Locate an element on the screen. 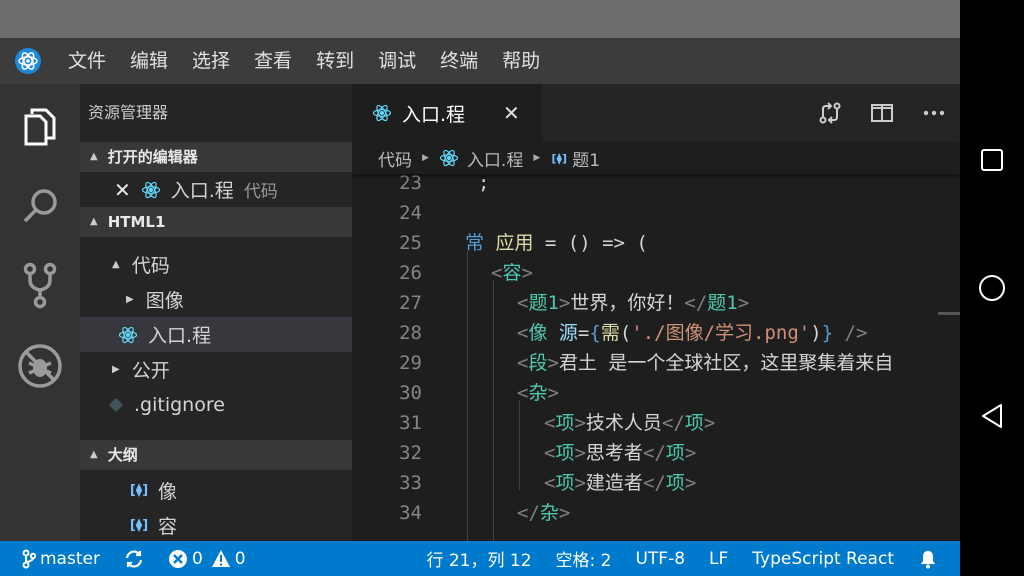  menu-bar: 文件 编辑 选择 查看 转到 调试 终端 帮助 is located at coordinates (480, 61).